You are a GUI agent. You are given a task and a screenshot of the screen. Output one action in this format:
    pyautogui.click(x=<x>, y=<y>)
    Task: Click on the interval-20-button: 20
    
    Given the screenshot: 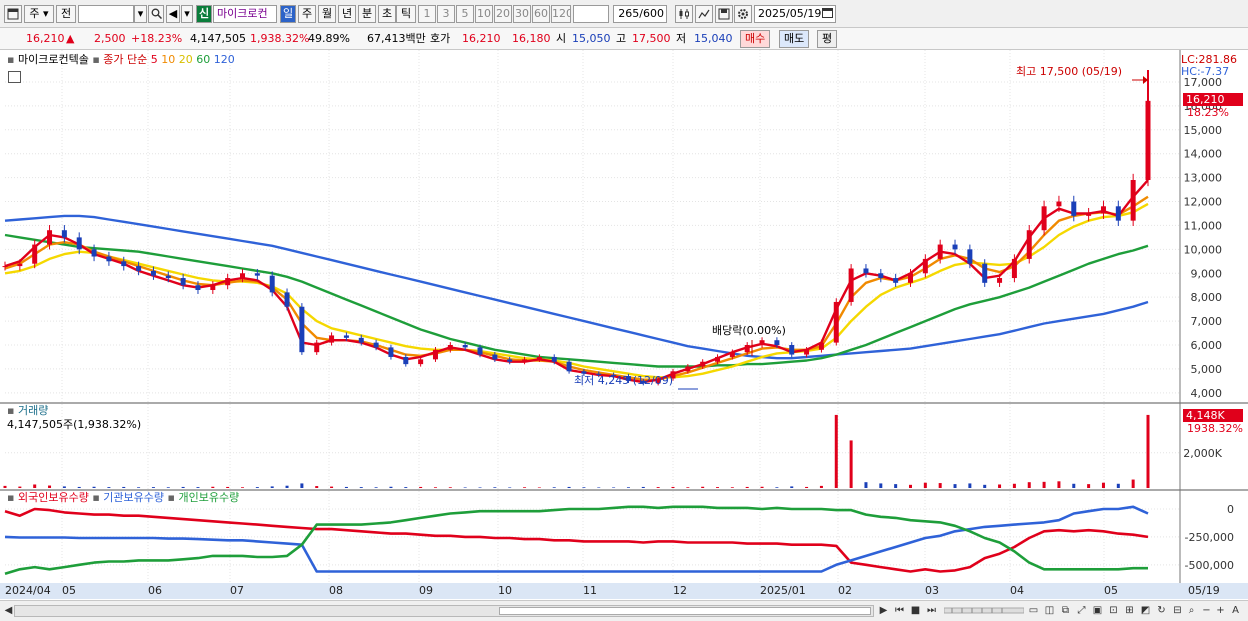 What is the action you would take?
    pyautogui.click(x=503, y=14)
    